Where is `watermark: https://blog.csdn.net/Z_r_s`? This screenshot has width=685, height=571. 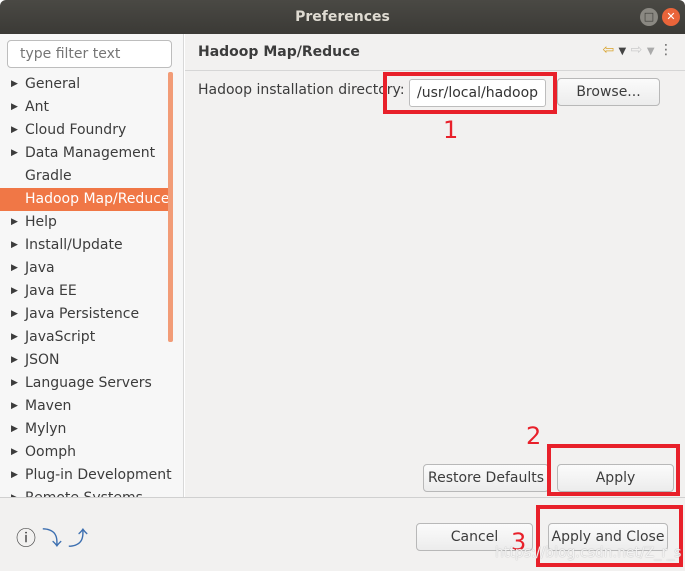 watermark: https://blog.csdn.net/Z_r_s is located at coordinates (588, 553).